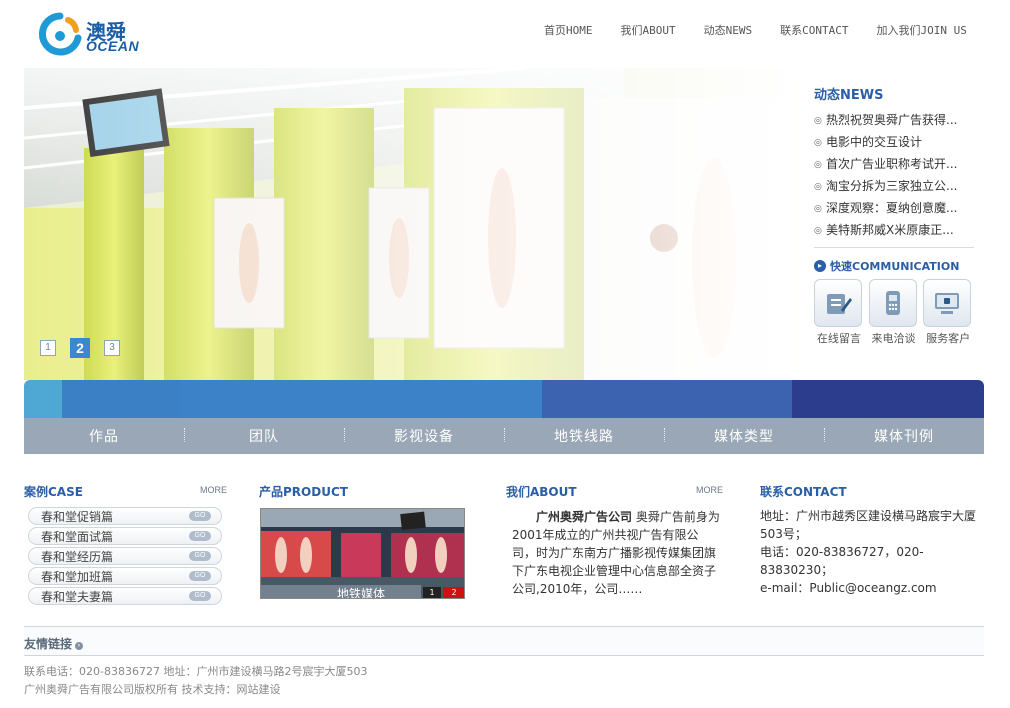 The image size is (1010, 708). What do you see at coordinates (125, 596) in the screenshot?
I see `case-item: 春和堂夫妻篇 GO` at bounding box center [125, 596].